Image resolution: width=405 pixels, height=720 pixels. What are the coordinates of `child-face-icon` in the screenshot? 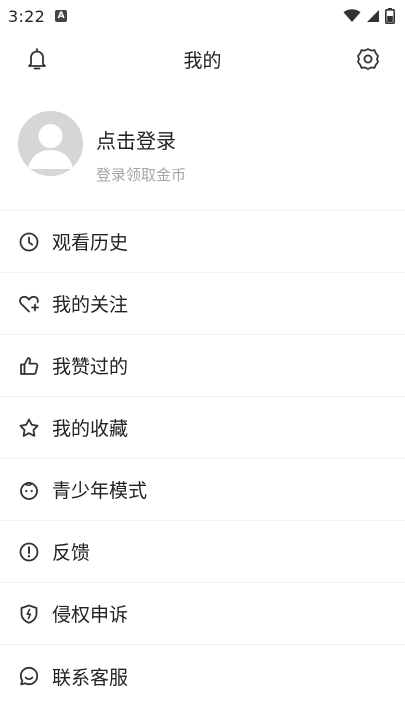 It's located at (29, 490).